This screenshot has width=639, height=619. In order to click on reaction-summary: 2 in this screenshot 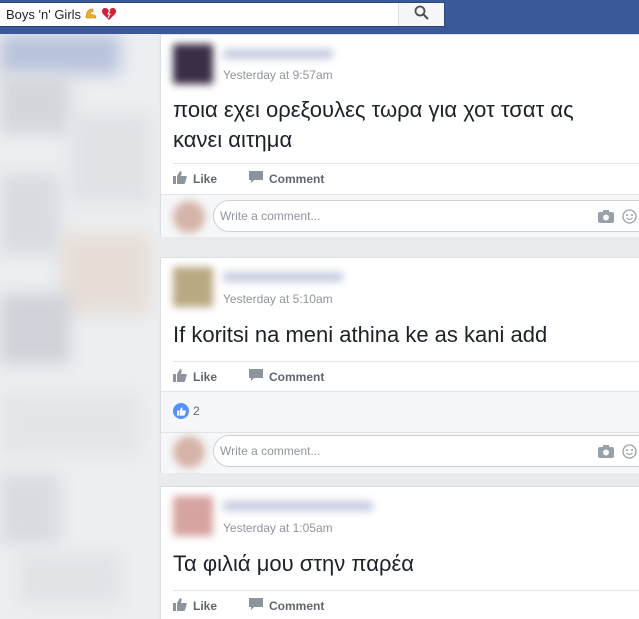, I will do `click(186, 411)`.